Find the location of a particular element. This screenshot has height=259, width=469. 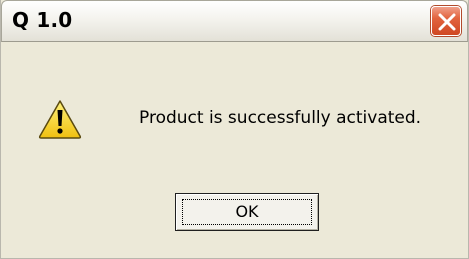

close-icon is located at coordinates (447, 22).